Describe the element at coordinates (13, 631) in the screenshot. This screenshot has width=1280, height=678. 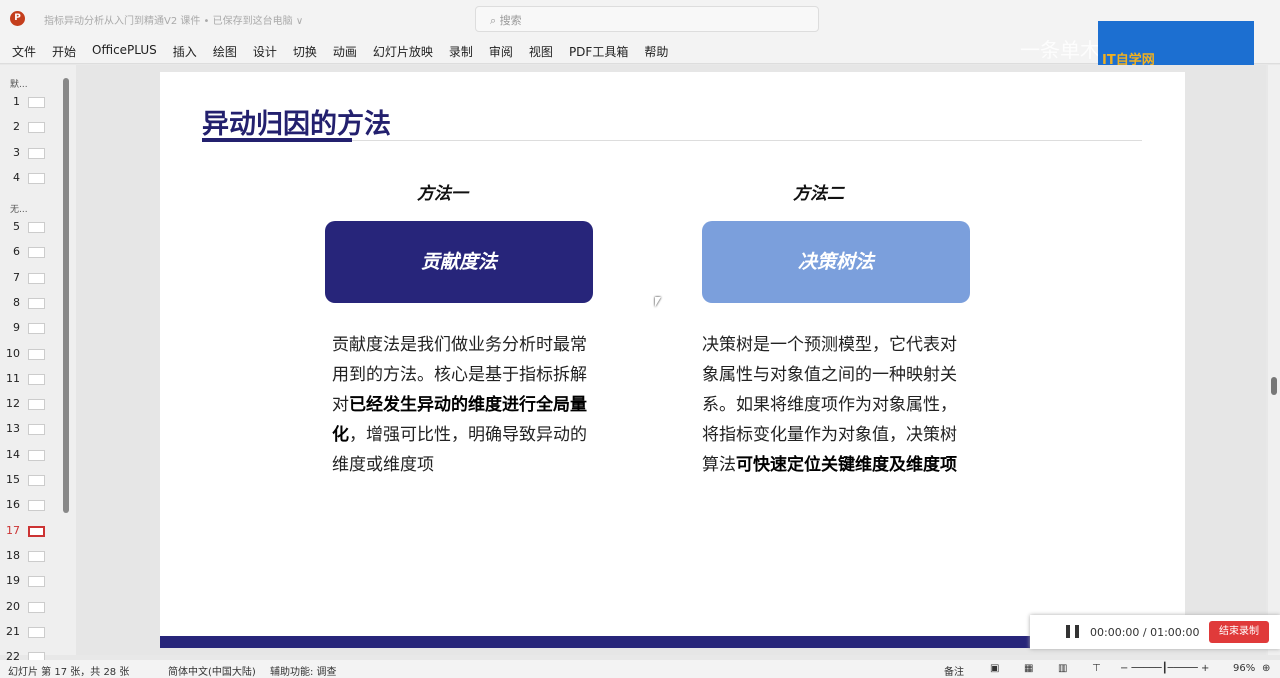
I see `slide-number: 21` at that location.